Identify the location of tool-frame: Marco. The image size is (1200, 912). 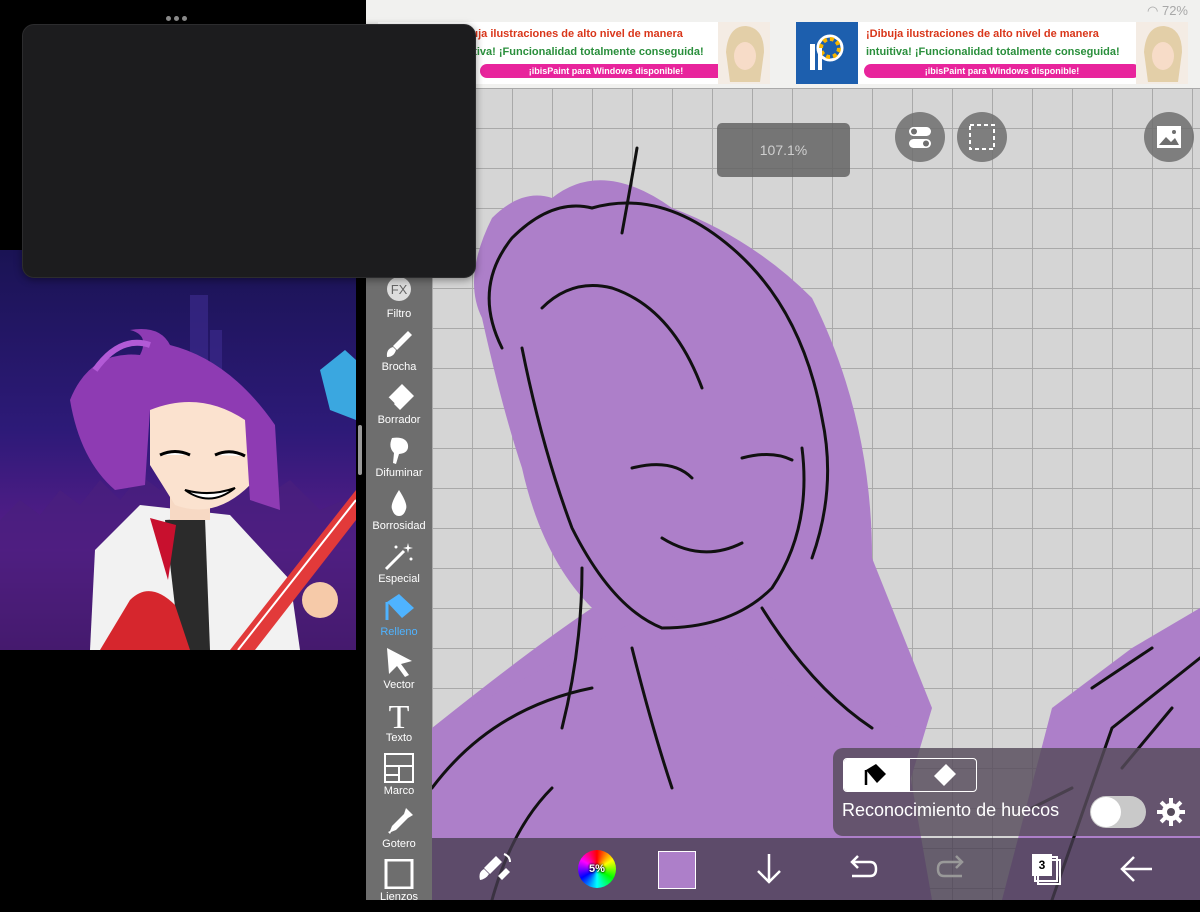
(399, 779).